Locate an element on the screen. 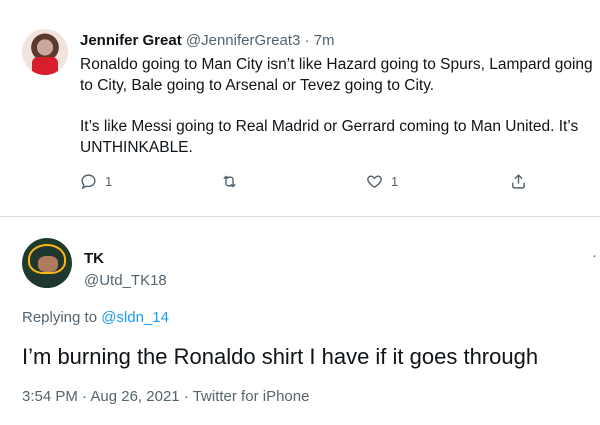 The width and height of the screenshot is (600, 425). share-icon is located at coordinates (518, 181).